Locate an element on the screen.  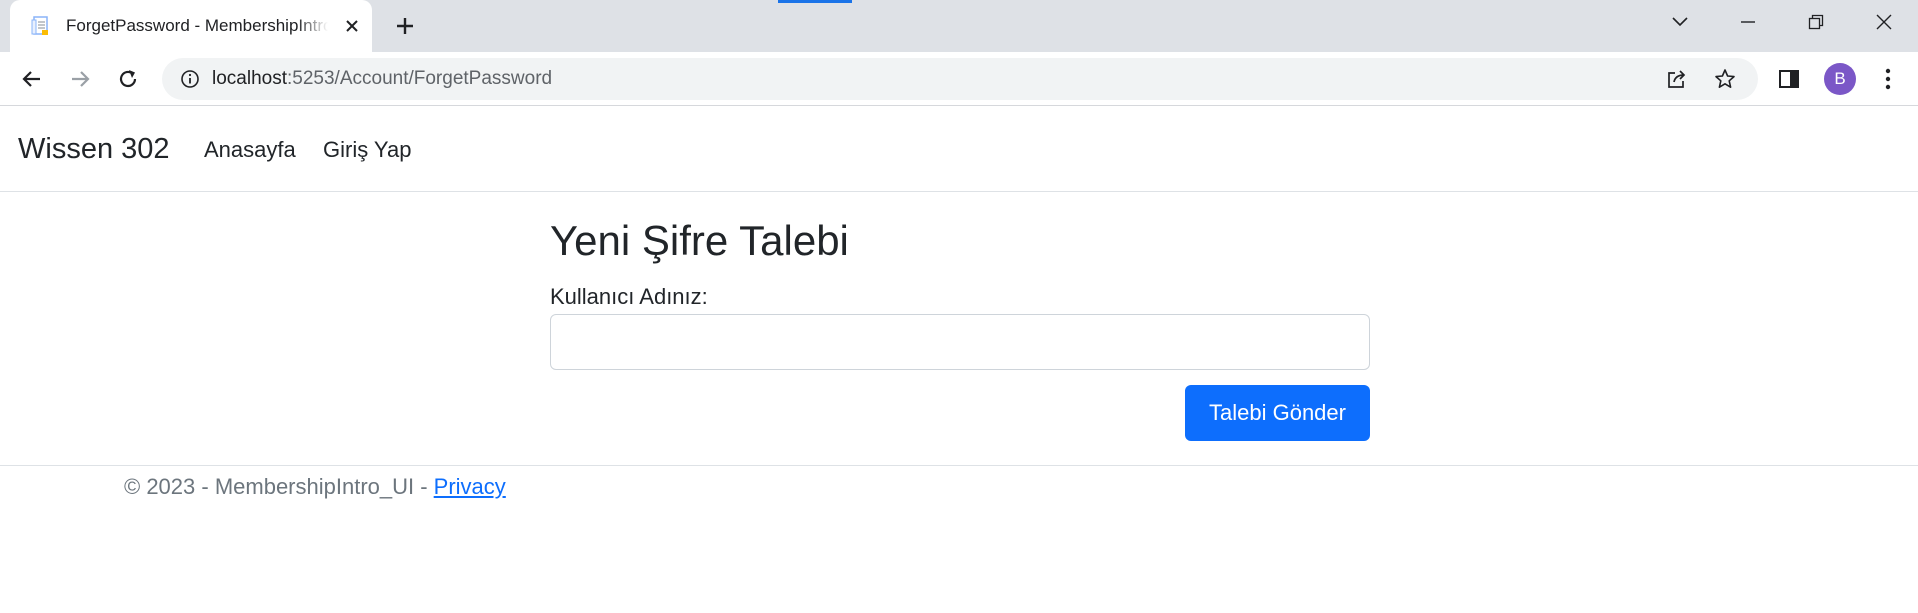
back-arrow-icon is located at coordinates (32, 79).